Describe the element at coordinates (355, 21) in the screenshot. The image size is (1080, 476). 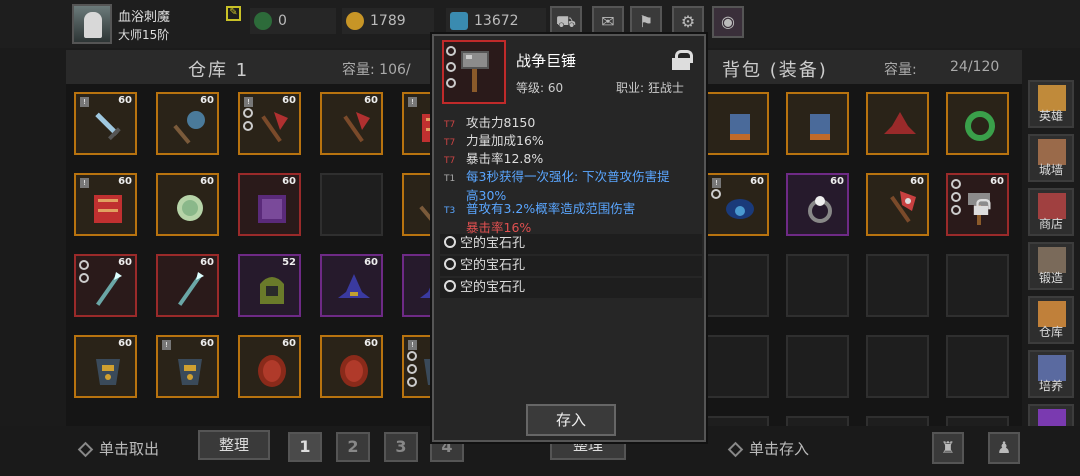
I see `gold-coin-icon` at that location.